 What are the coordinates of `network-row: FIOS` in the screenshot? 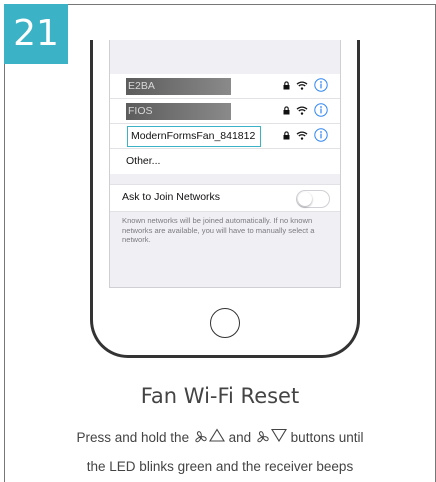 It's located at (225, 111).